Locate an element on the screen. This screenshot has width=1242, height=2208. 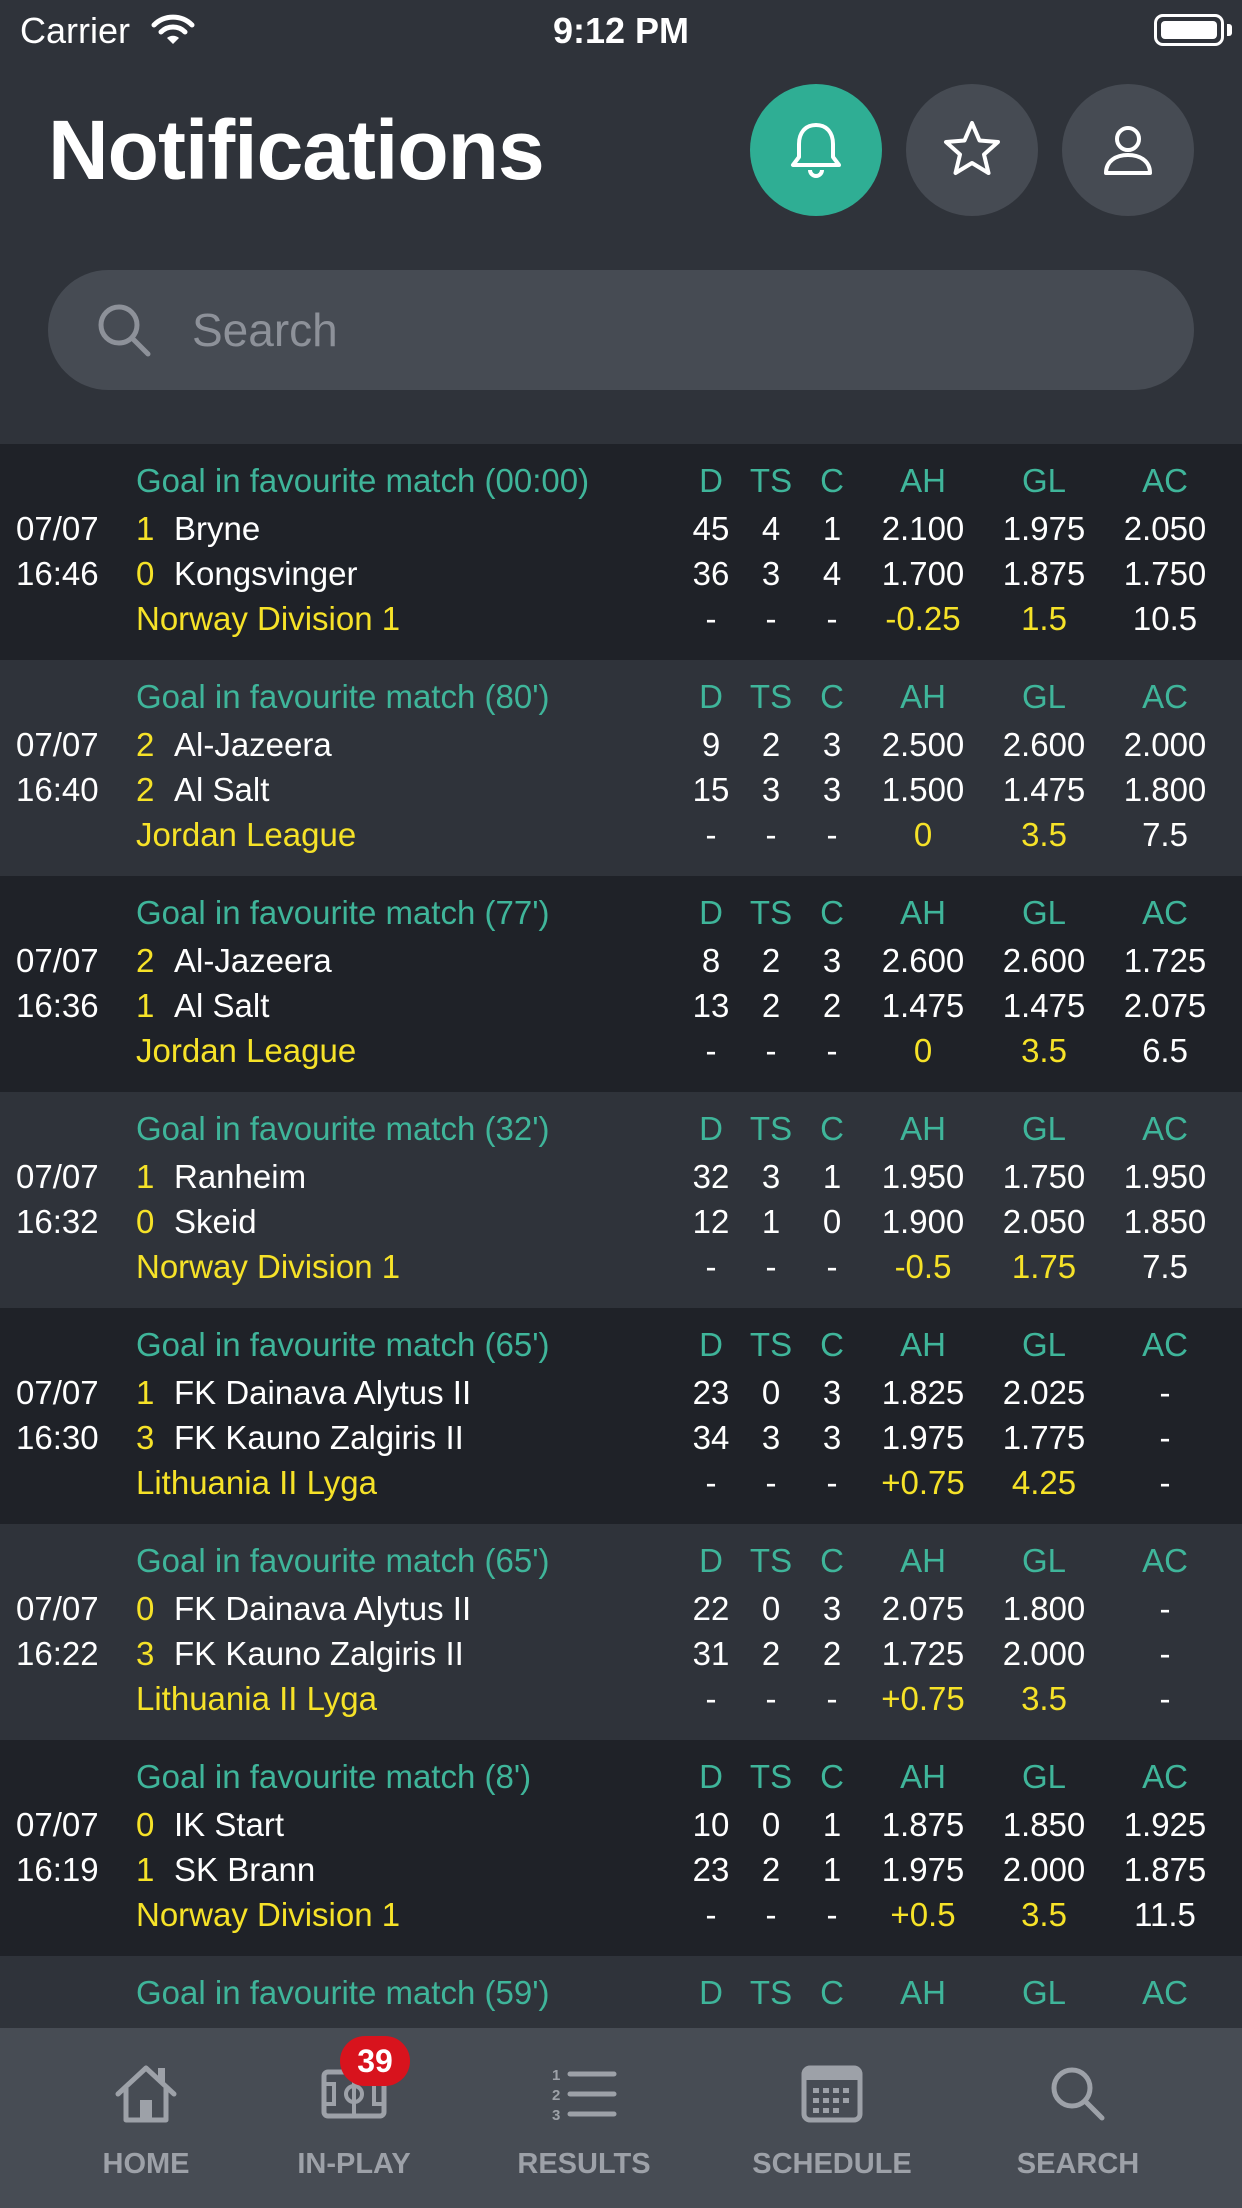
home-stat: 2.600 is located at coordinates (1044, 744).